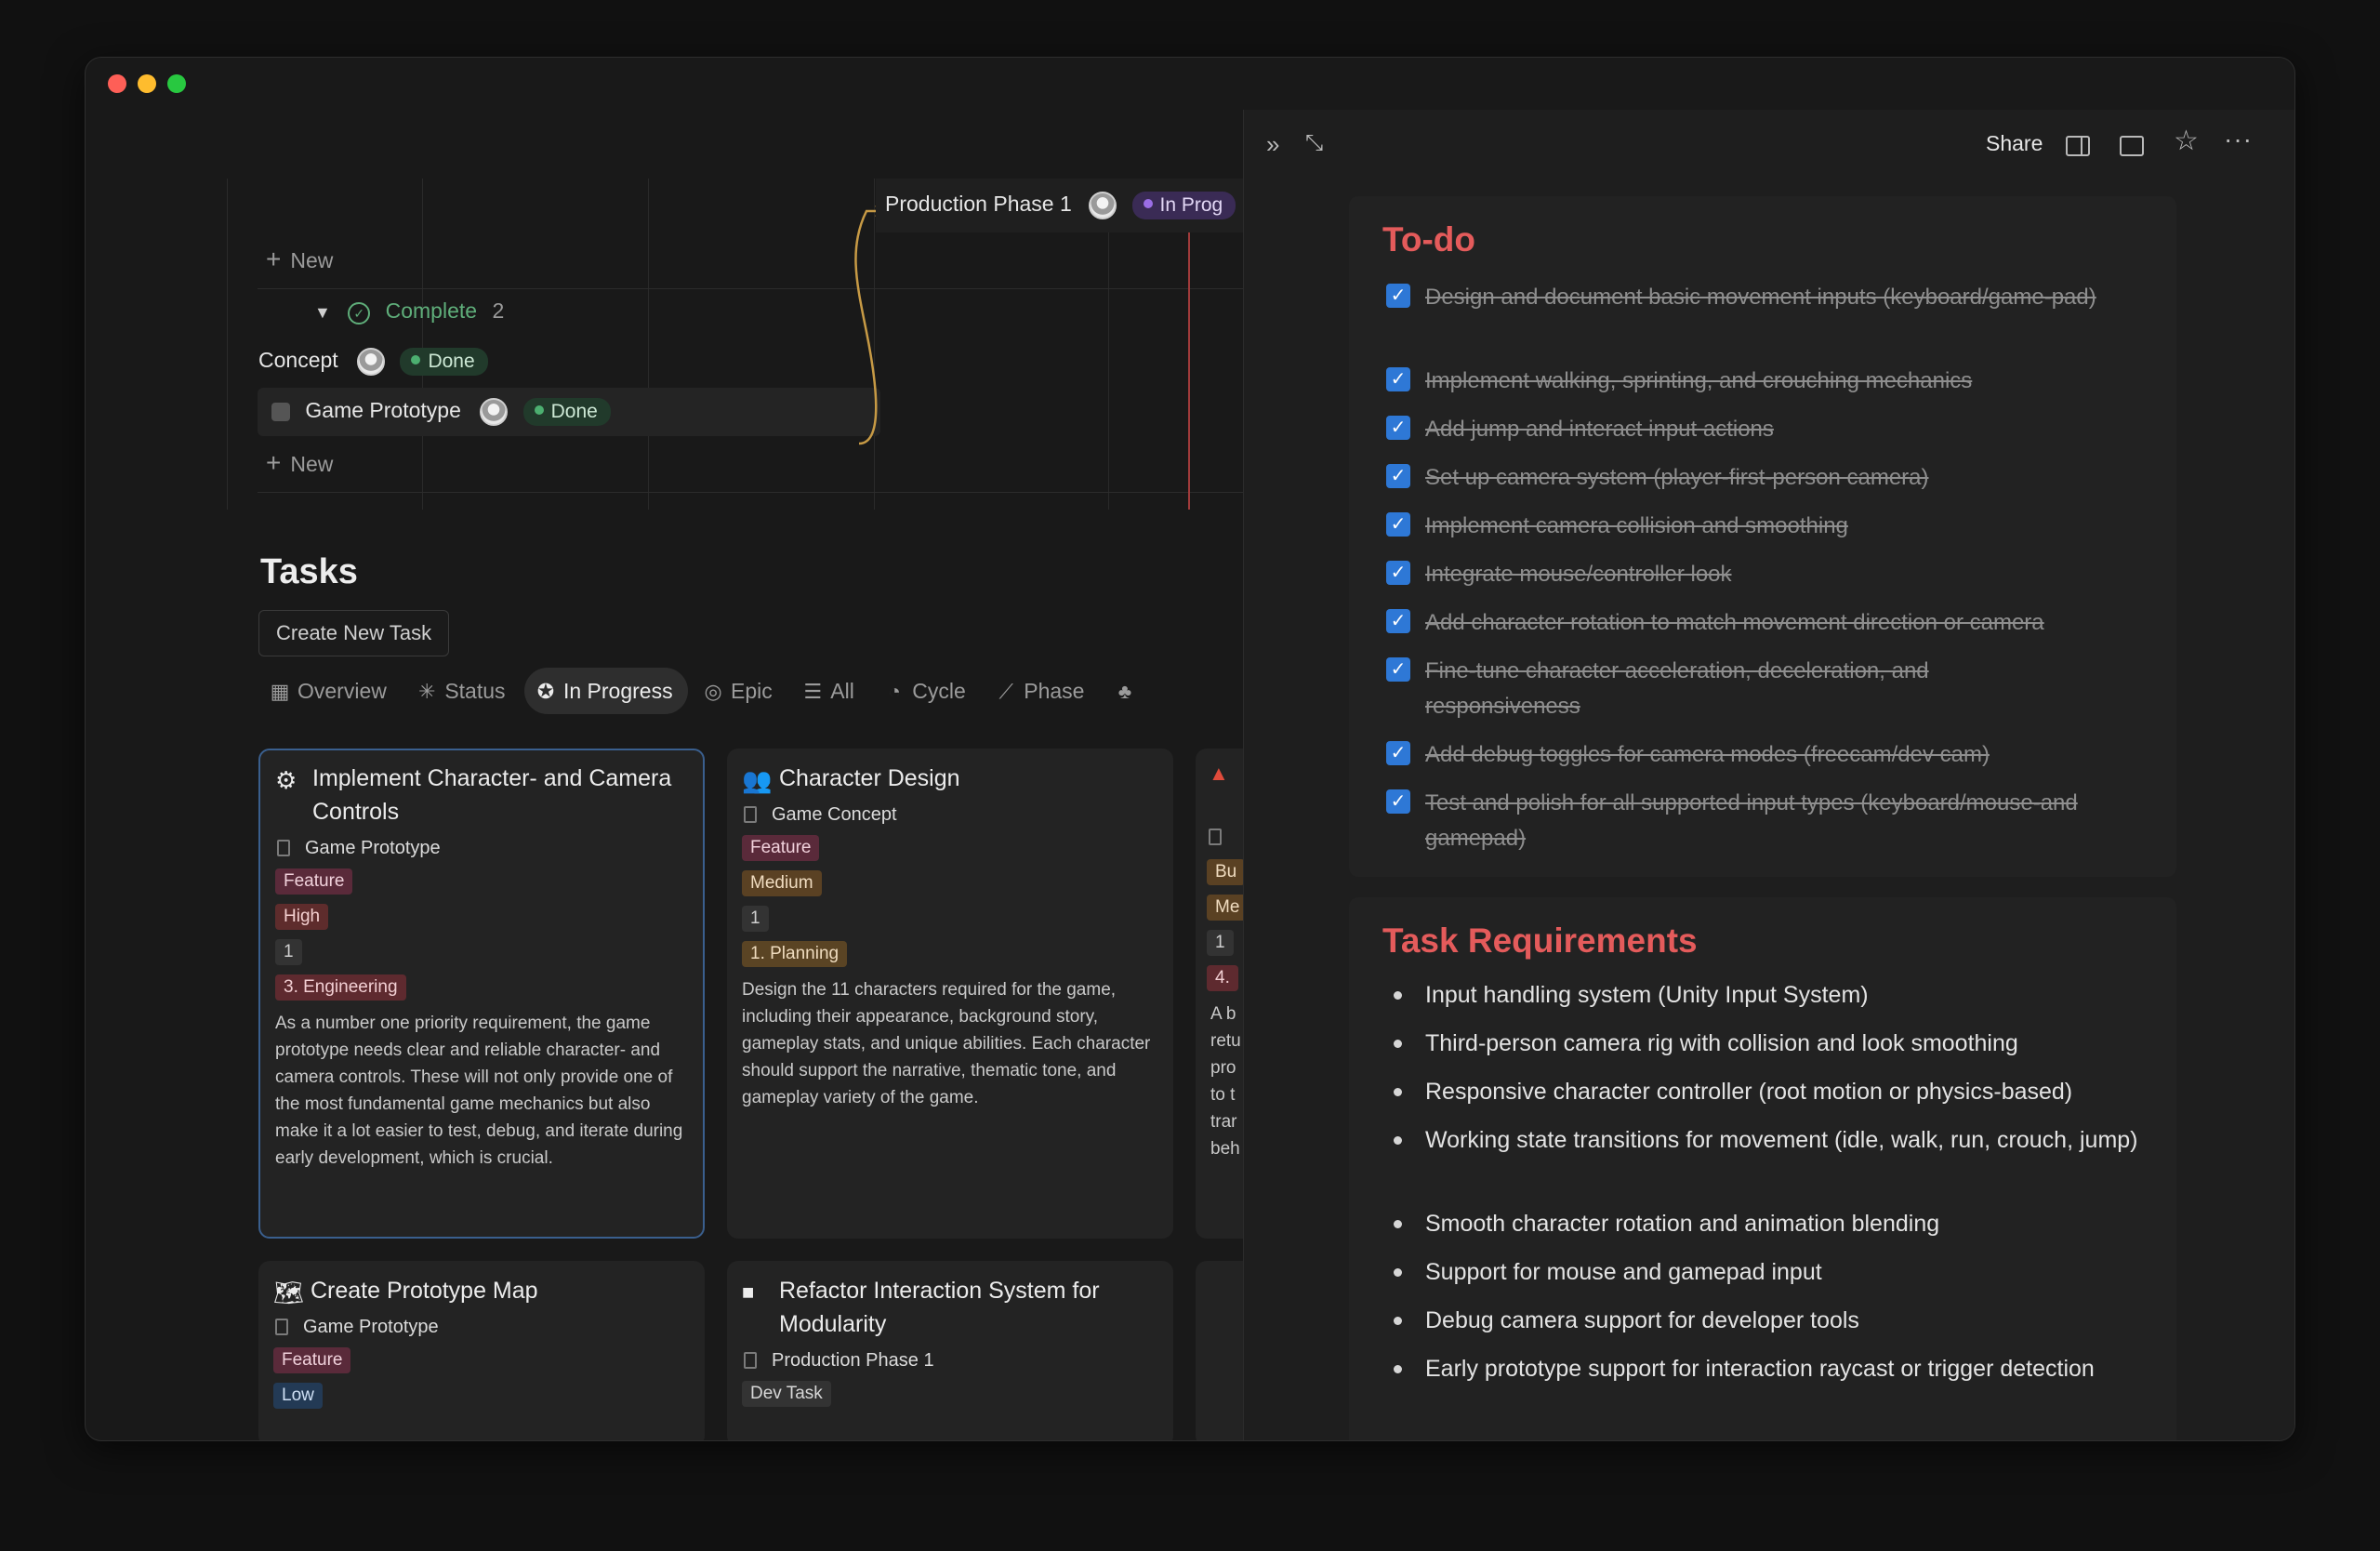 Image resolution: width=2380 pixels, height=1551 pixels. Describe the element at coordinates (1767, 1272) in the screenshot. I see `list-item: Support for mouse and gamepad input` at that location.